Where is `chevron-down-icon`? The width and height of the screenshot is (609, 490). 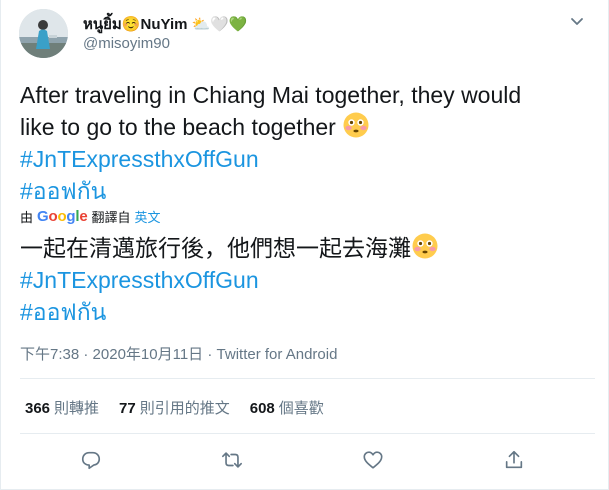
chevron-down-icon is located at coordinates (577, 21).